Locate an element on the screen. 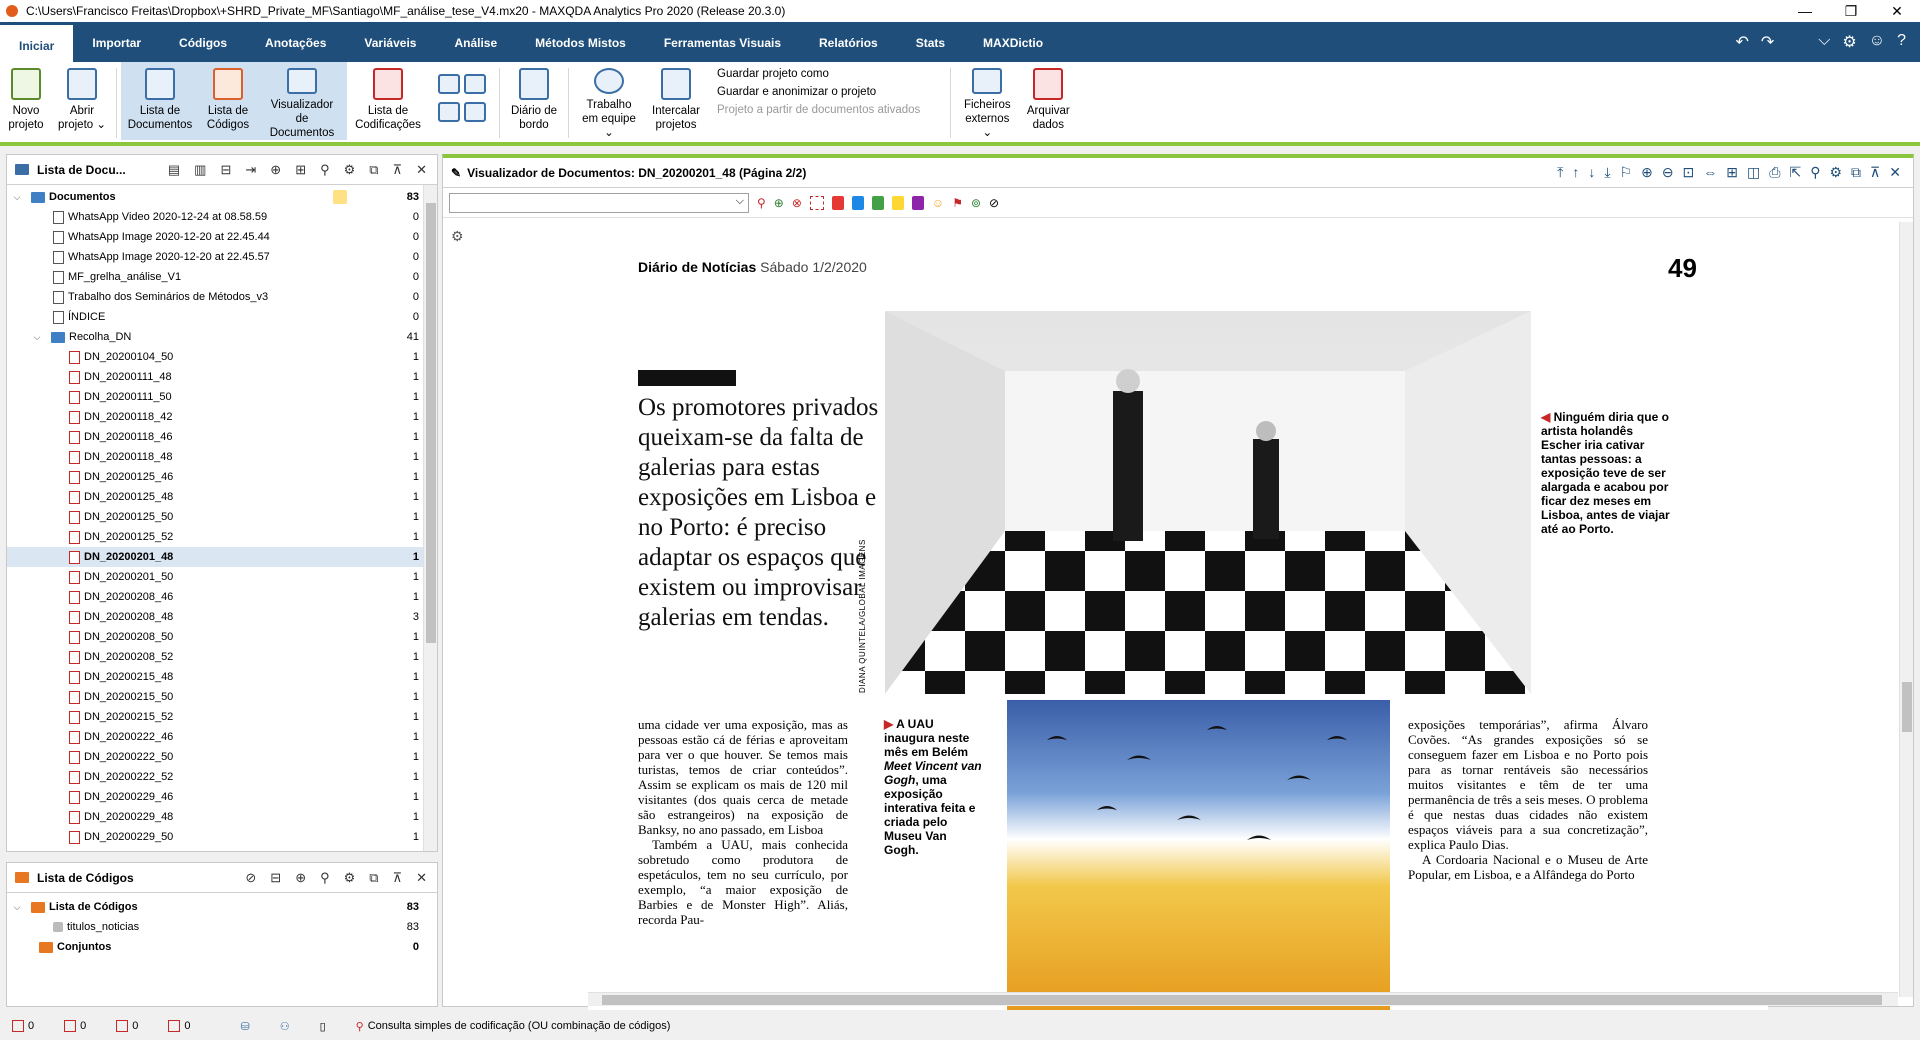 The width and height of the screenshot is (1920, 1040). teamwork-button: Trabalho em equipe ⌄ is located at coordinates (609, 101).